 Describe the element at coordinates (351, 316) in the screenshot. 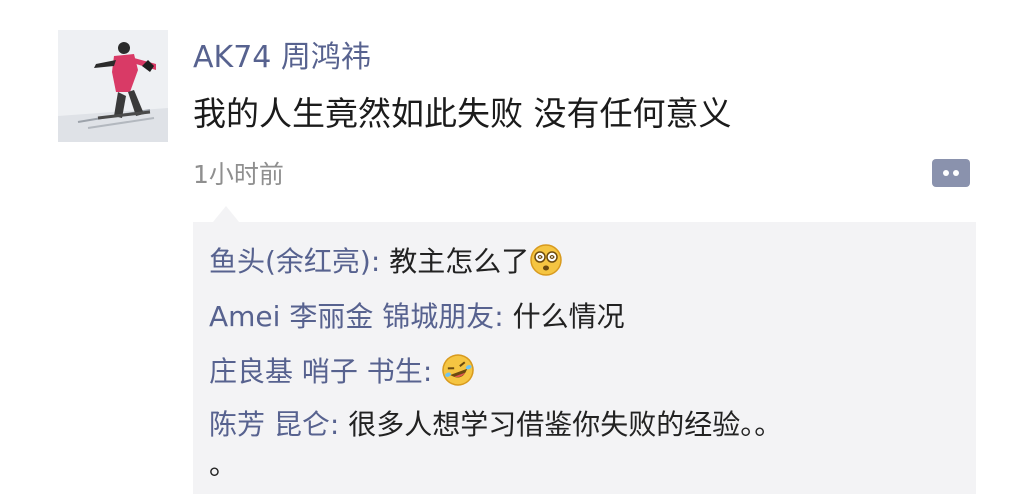

I see `comment-author: Amei 李丽金 锦城朋友` at that location.